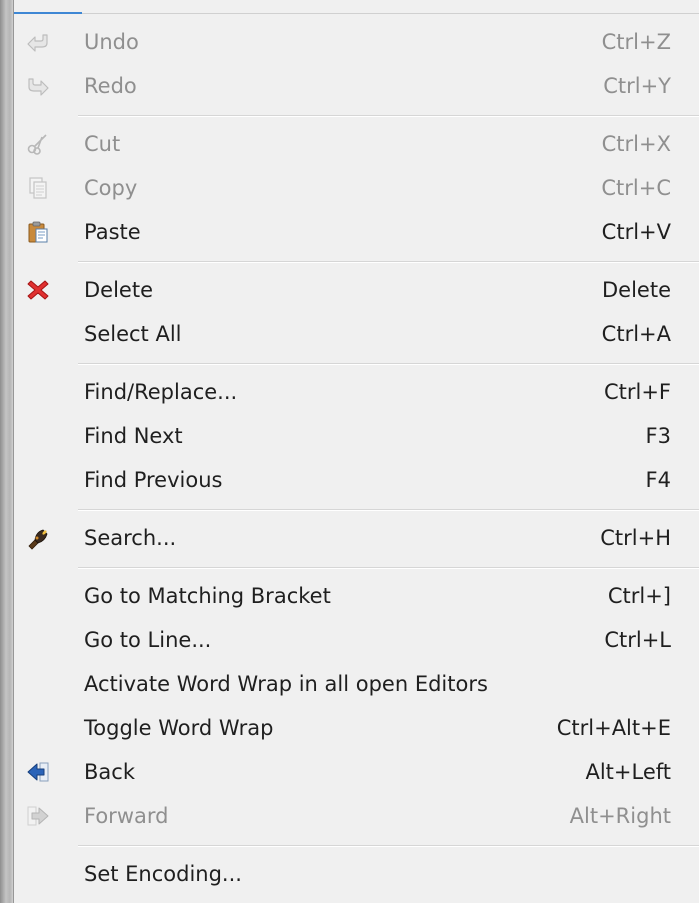  What do you see at coordinates (356, 596) in the screenshot?
I see `menu-item-go-to-matching-bracket: Go to Matching Bracket Ctrl+]` at bounding box center [356, 596].